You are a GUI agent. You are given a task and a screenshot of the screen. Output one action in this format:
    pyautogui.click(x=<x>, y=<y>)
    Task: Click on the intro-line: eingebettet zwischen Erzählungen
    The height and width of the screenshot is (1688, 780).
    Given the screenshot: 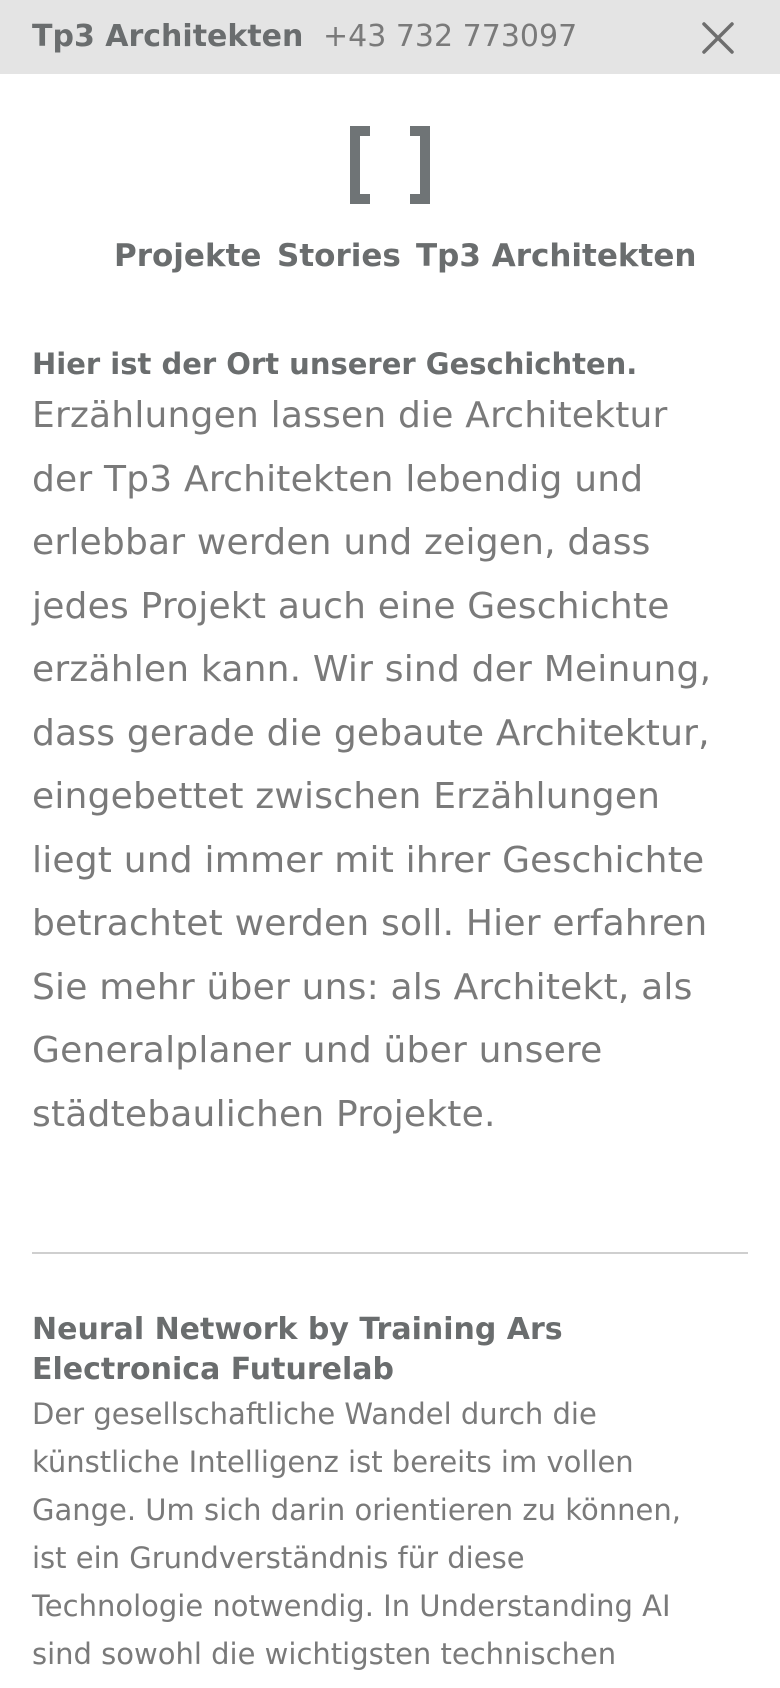 What is the action you would take?
    pyautogui.click(x=346, y=796)
    